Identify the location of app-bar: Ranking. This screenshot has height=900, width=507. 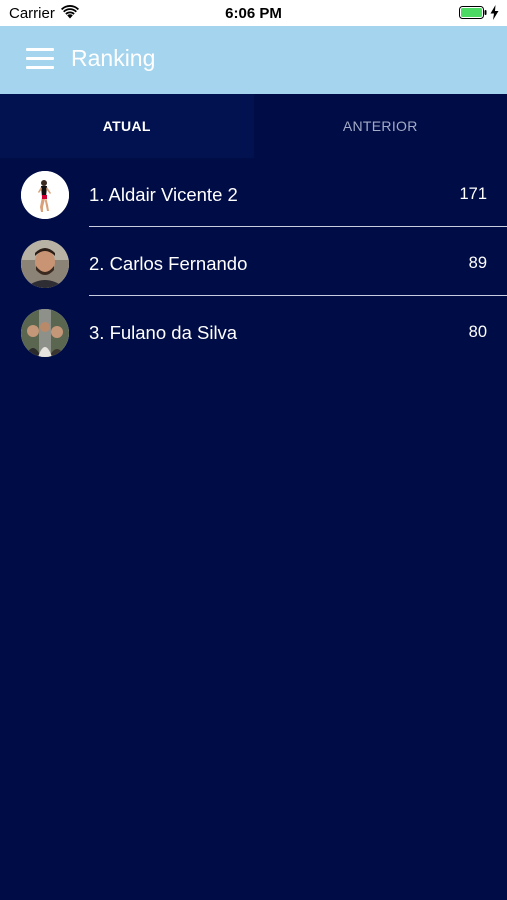
(253, 60).